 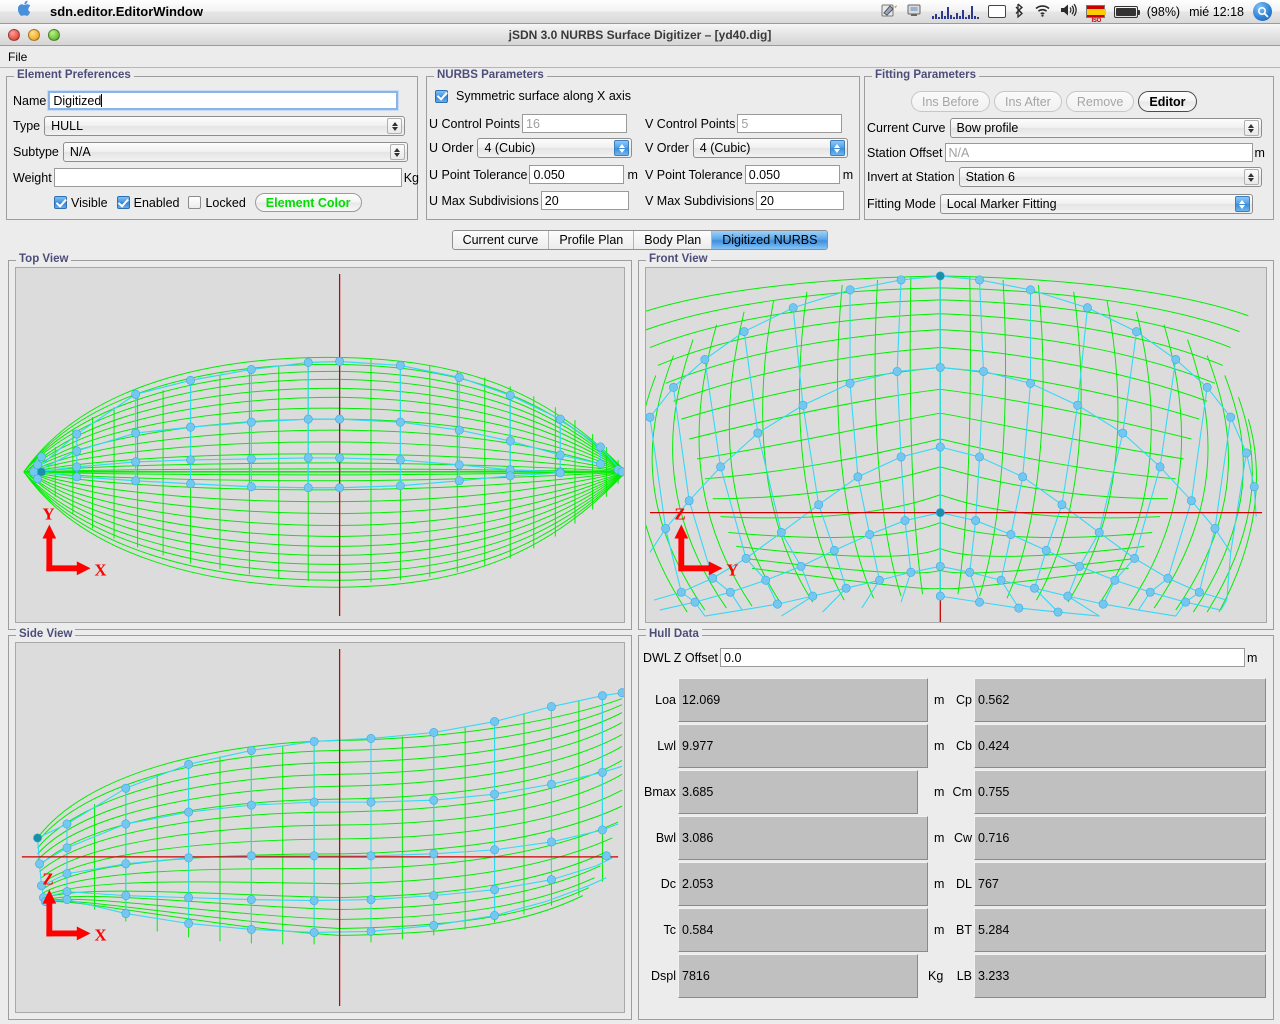 What do you see at coordinates (577, 174) in the screenshot?
I see `u-point-tolerance-input: 0.050` at bounding box center [577, 174].